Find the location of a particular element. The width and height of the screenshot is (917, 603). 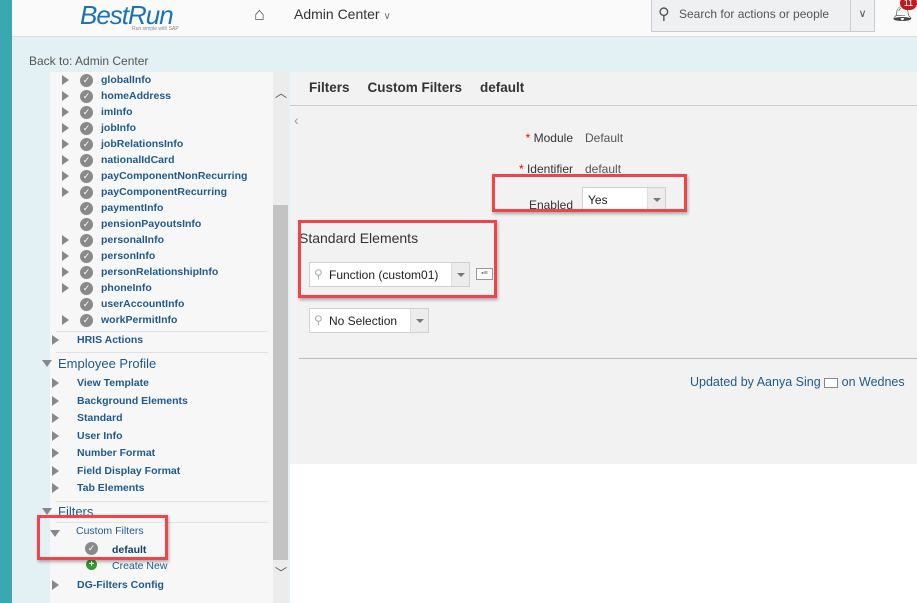

tree-item: imInfo is located at coordinates (117, 112).